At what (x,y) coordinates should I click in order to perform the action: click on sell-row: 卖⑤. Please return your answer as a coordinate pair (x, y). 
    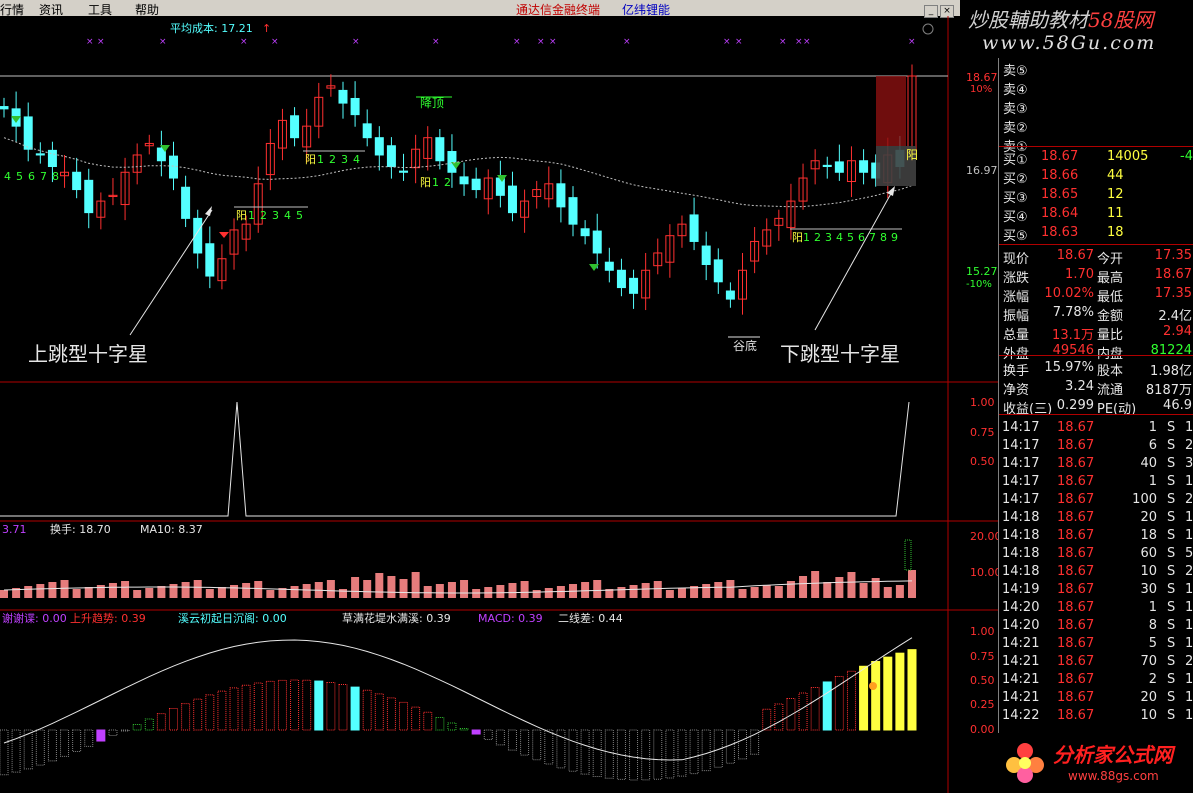
    Looking at the image, I should click on (1096, 69).